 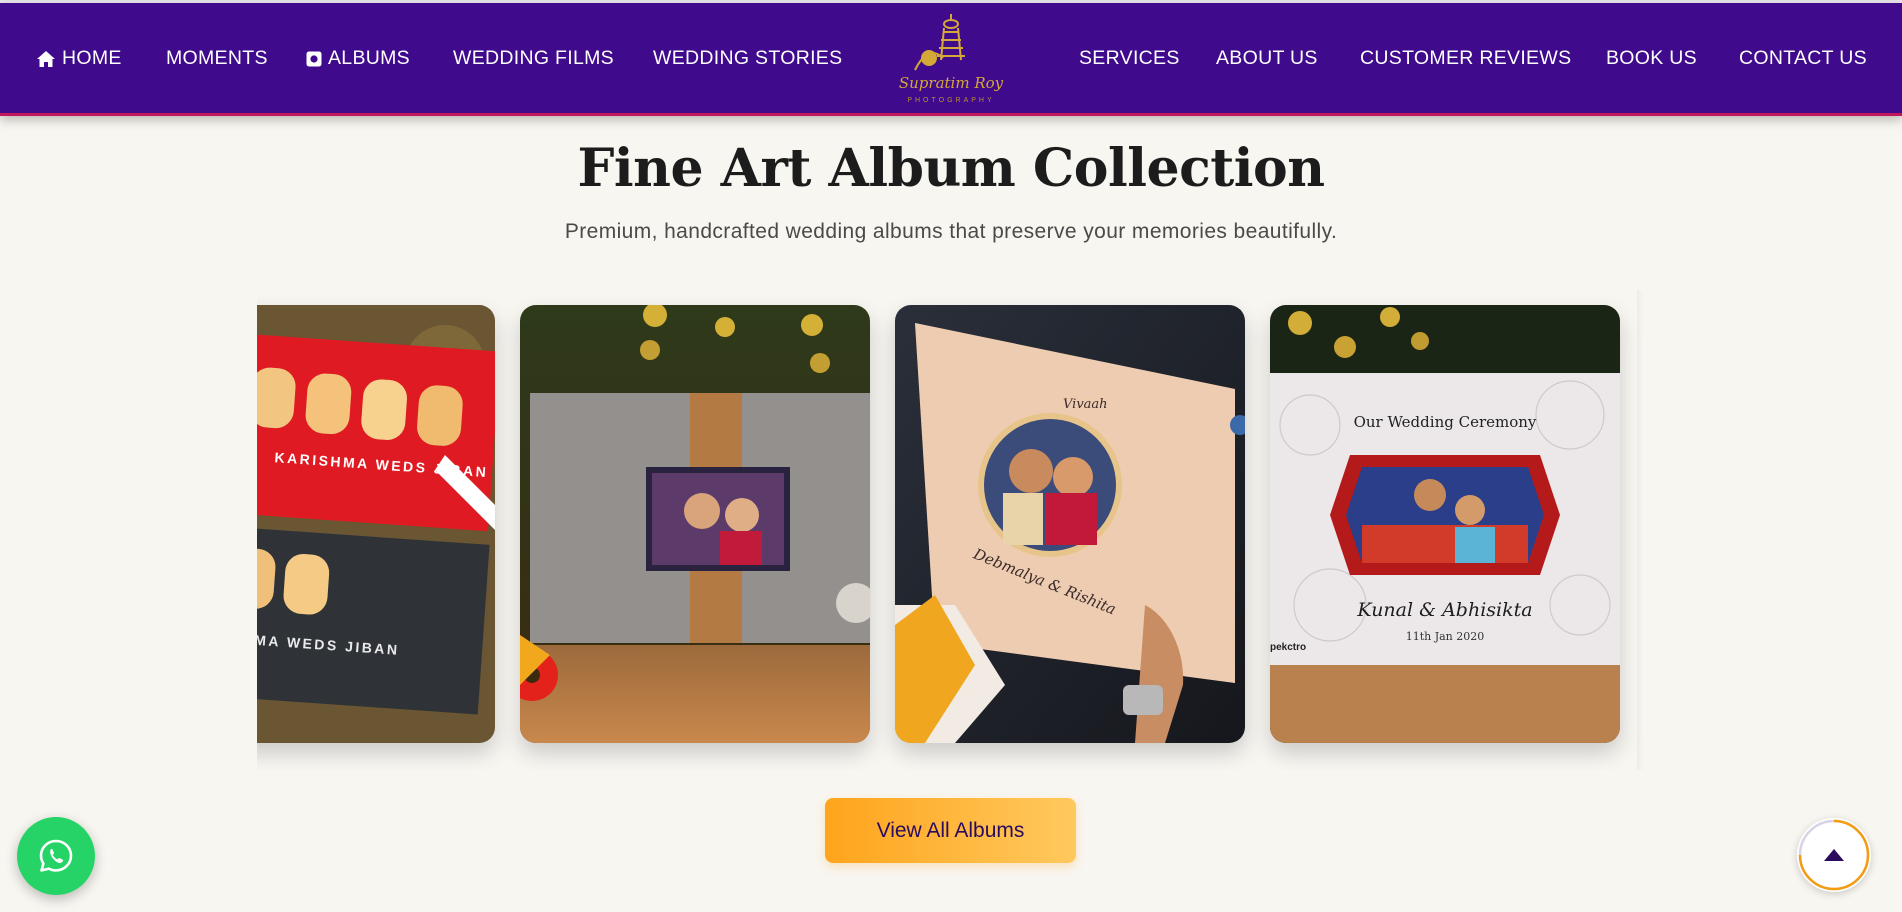 I want to click on nav-albums-label: ALBUMS, so click(x=369, y=58).